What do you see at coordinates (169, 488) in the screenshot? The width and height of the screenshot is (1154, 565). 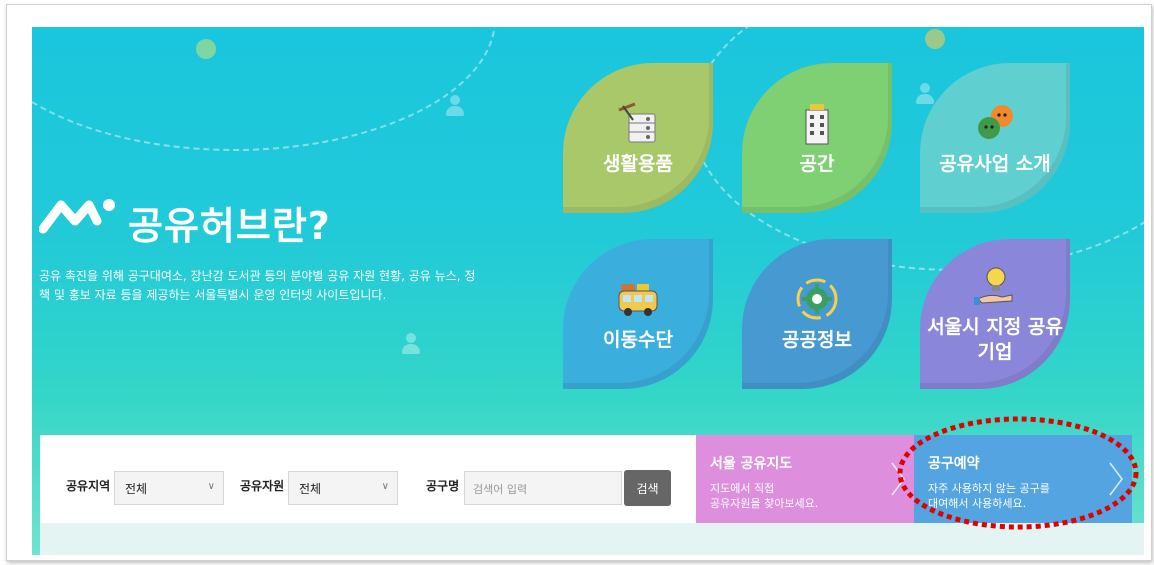 I see `region-select: 전체 ∨` at bounding box center [169, 488].